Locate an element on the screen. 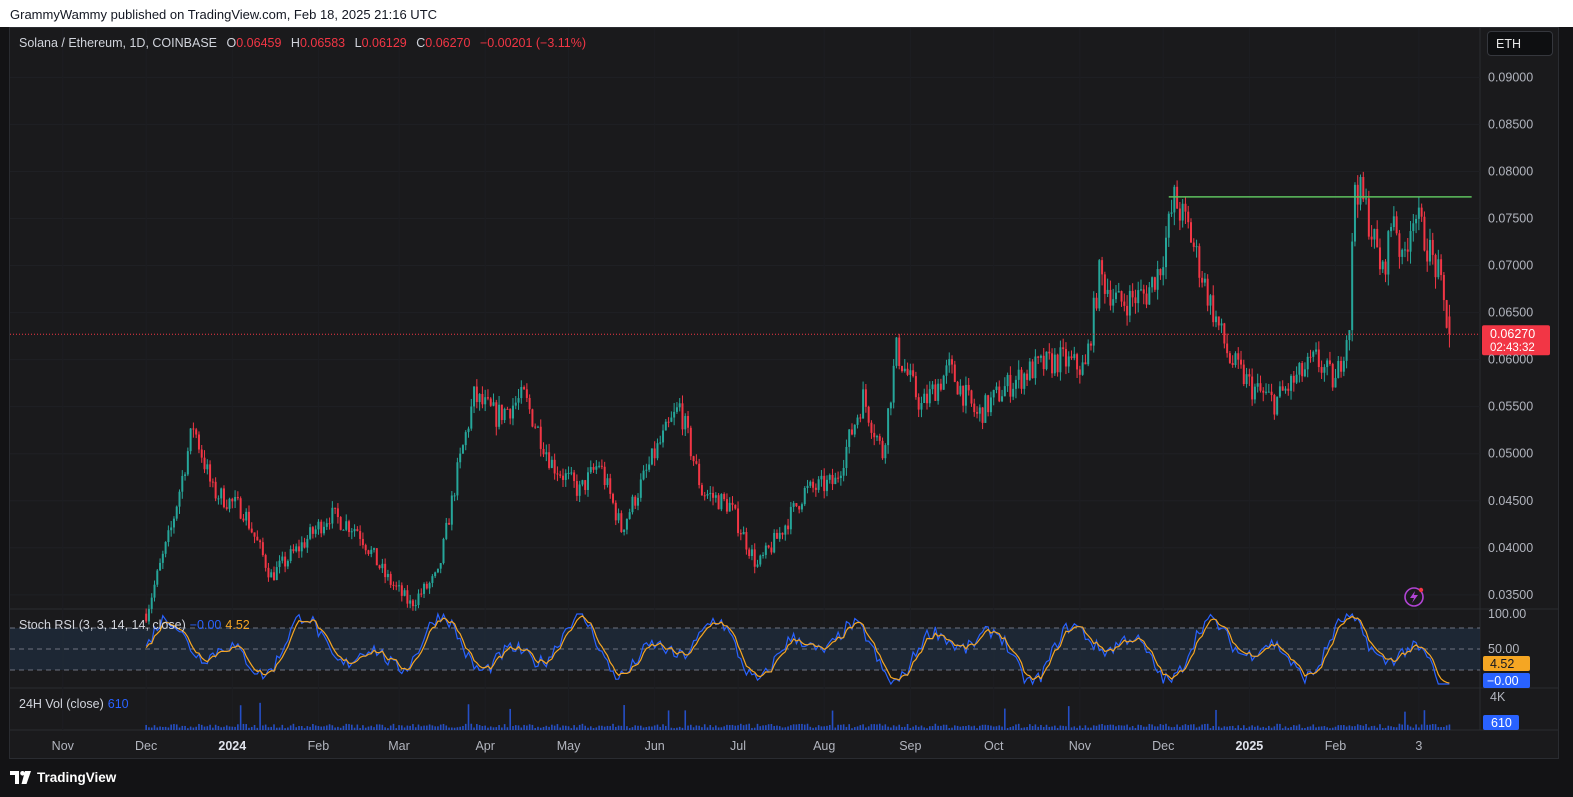 This screenshot has height=797, width=1573. price-tick-label: 0.08500 is located at coordinates (1510, 124).